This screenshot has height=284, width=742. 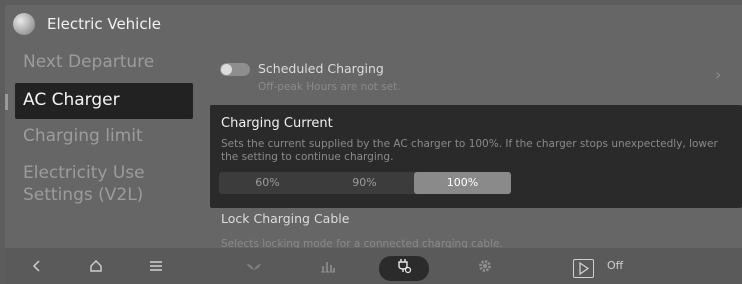 I want to click on ev-charger-icon, so click(x=404, y=266).